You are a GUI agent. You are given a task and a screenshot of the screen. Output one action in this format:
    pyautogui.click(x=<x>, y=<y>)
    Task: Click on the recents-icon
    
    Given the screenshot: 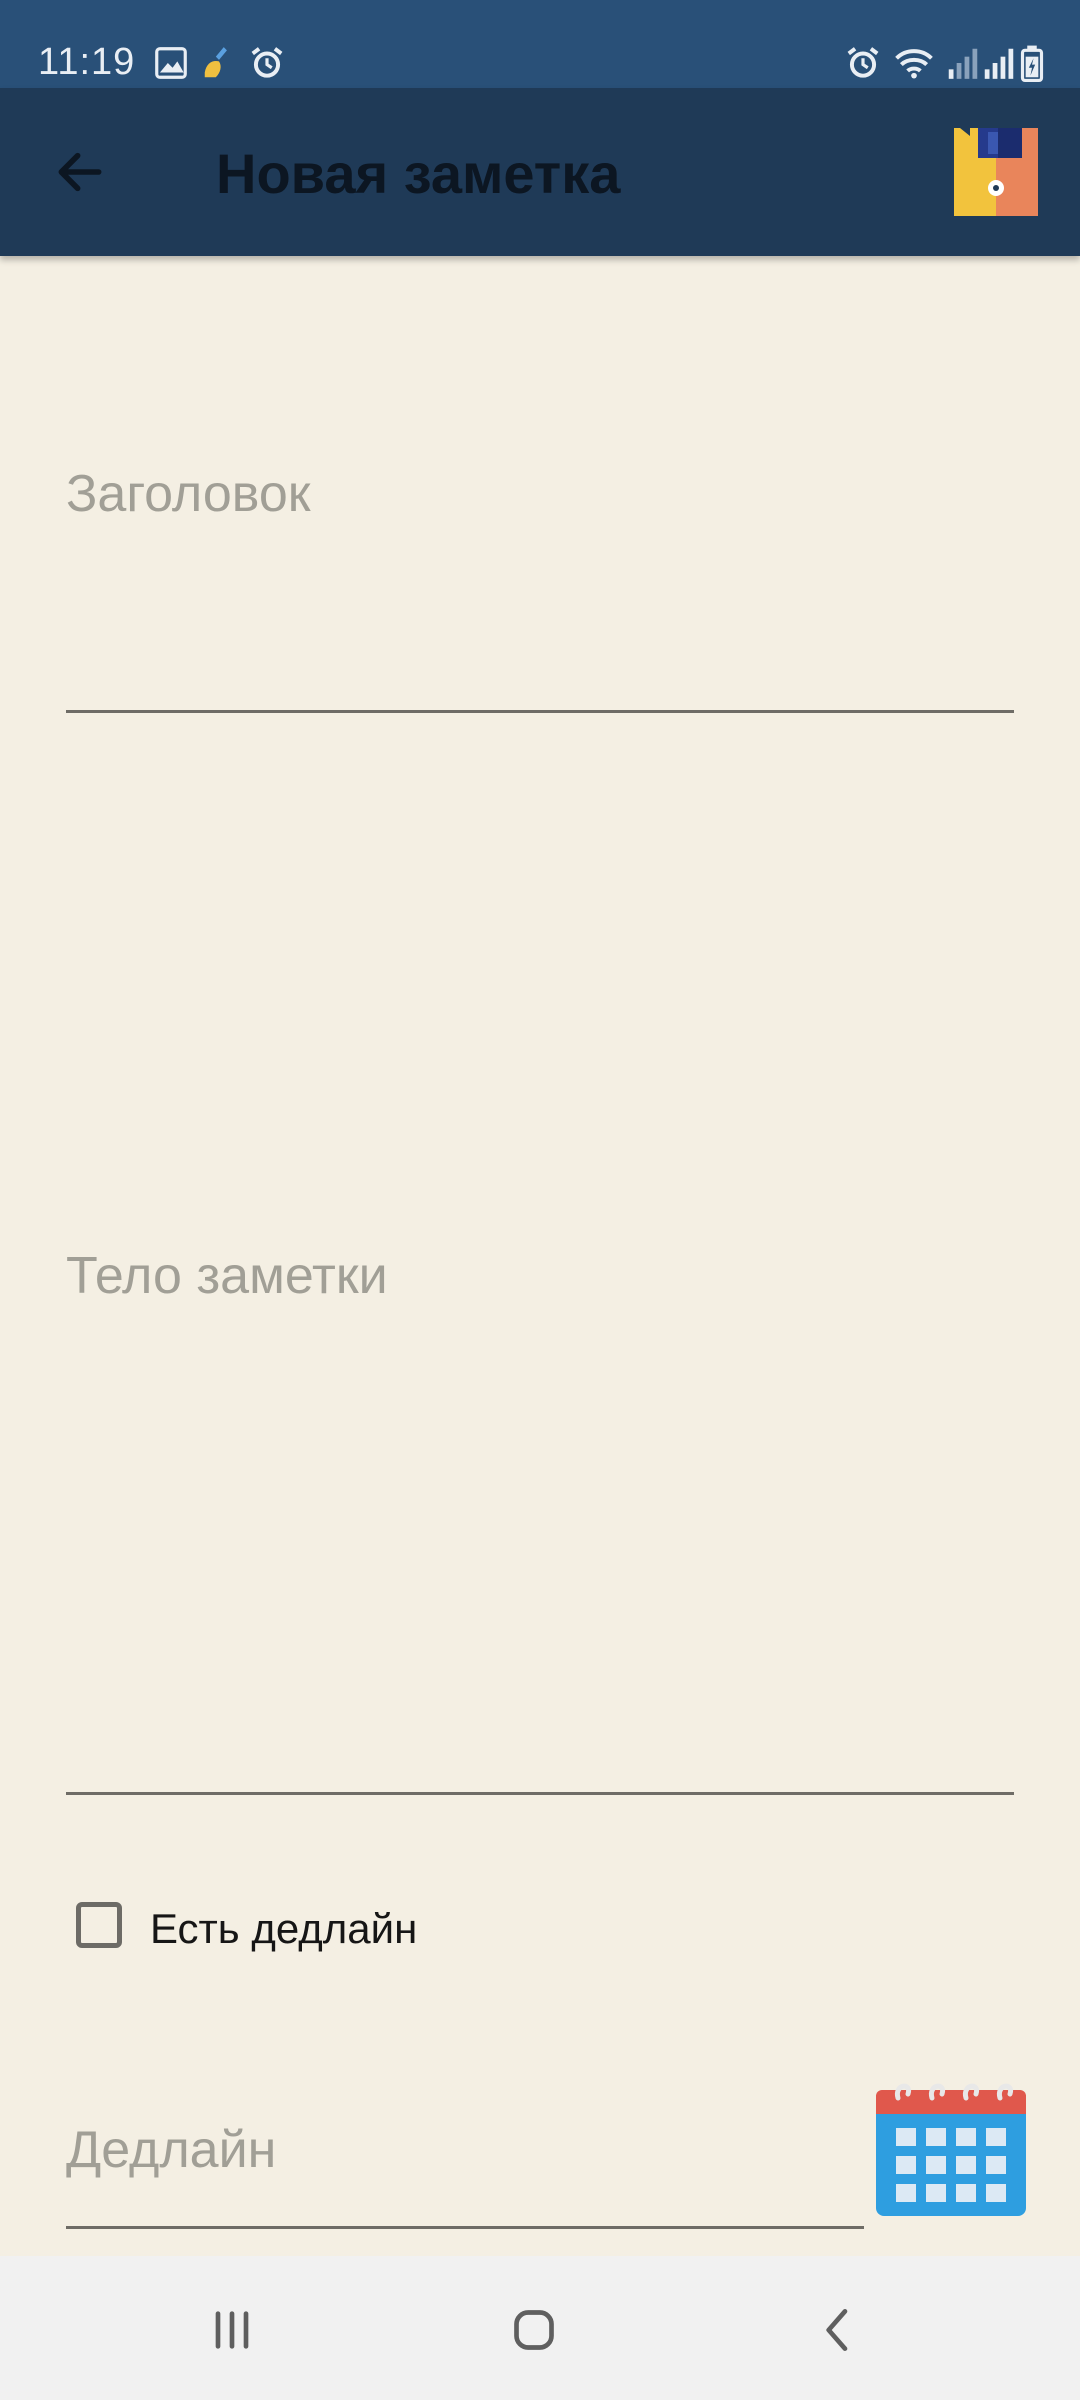 What is the action you would take?
    pyautogui.click(x=232, y=2330)
    